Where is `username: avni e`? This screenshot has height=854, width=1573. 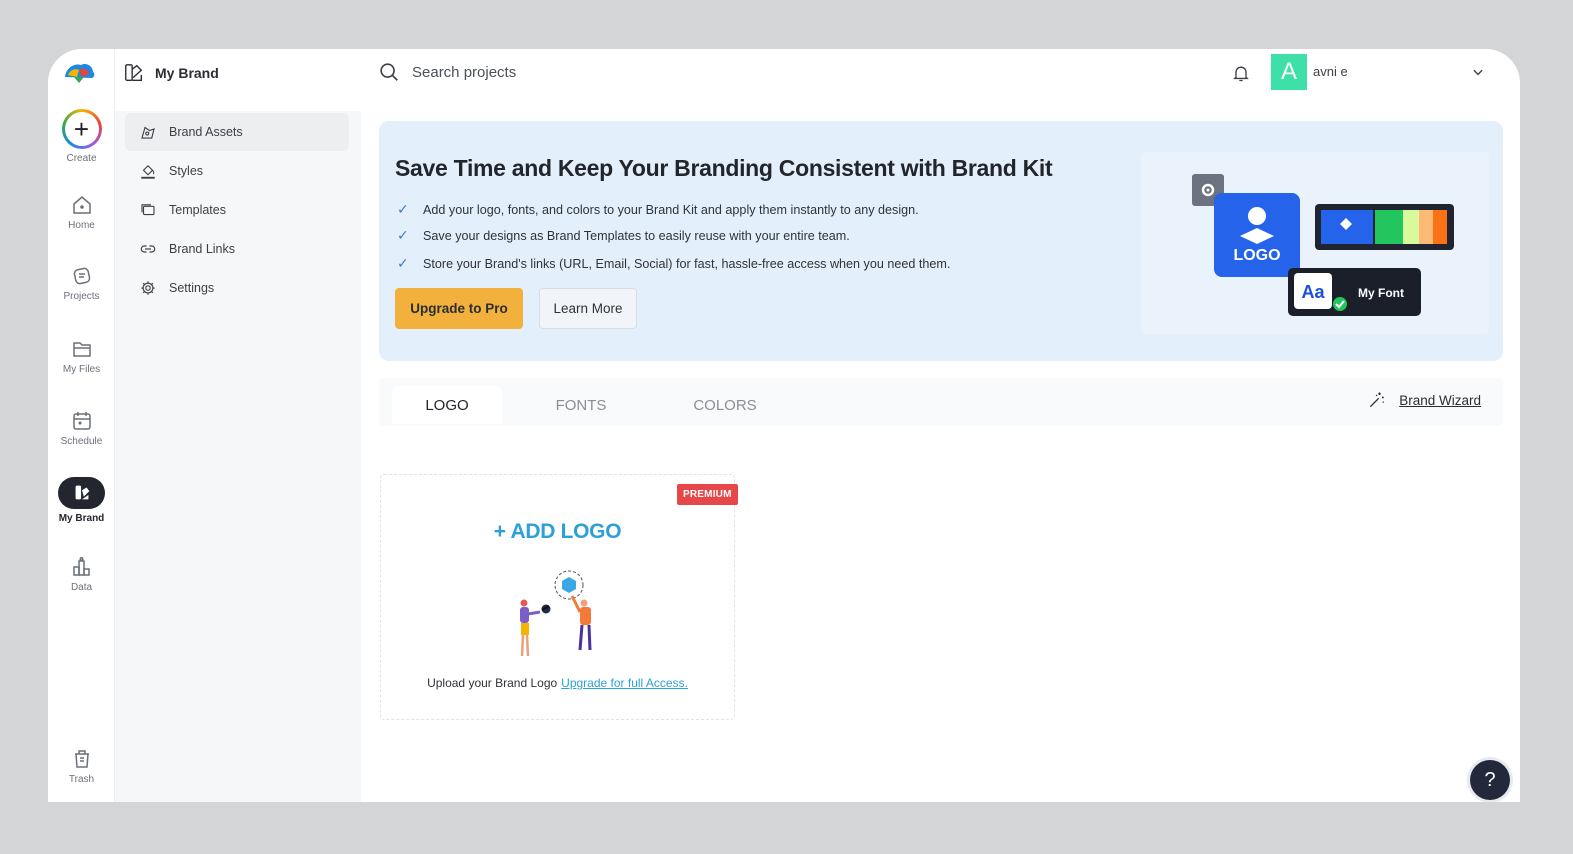 username: avni e is located at coordinates (1330, 71).